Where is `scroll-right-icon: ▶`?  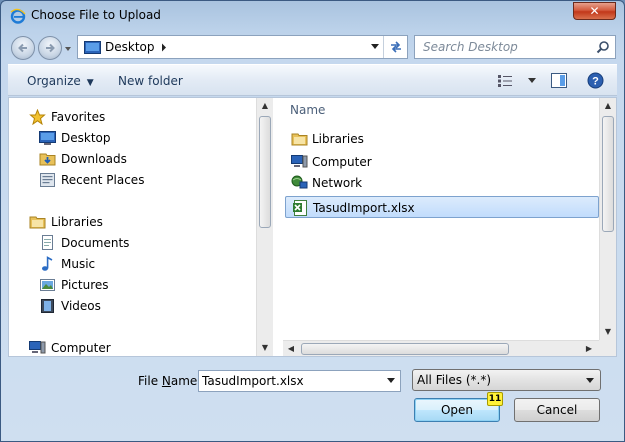 scroll-right-icon: ▶ is located at coordinates (589, 349).